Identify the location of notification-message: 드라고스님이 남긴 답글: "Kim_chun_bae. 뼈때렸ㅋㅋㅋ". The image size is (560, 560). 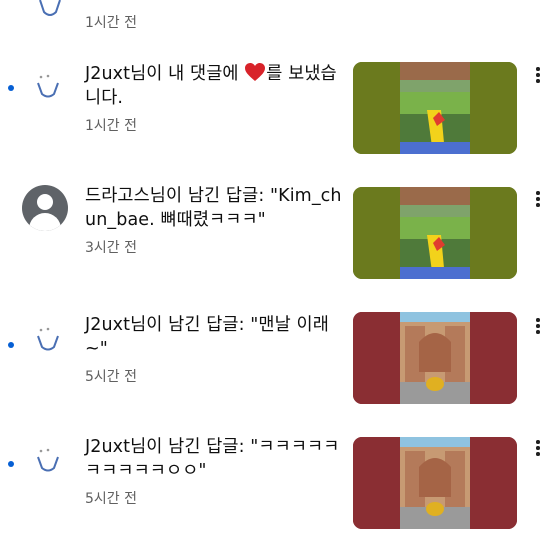
(213, 208).